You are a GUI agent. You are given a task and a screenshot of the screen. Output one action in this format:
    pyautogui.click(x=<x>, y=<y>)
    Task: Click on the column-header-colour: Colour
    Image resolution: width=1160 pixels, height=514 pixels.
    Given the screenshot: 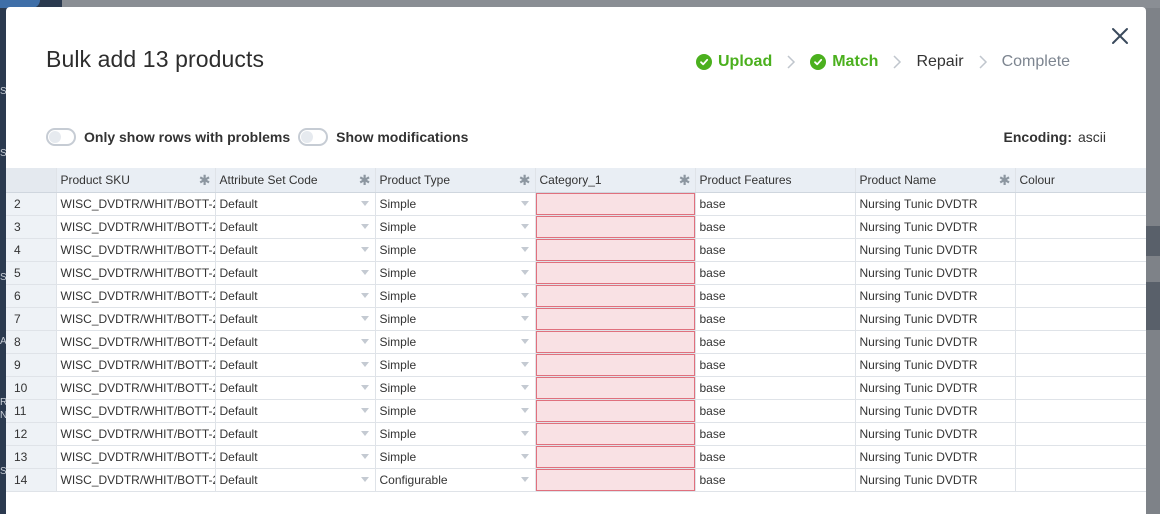 What is the action you would take?
    pyautogui.click(x=1080, y=180)
    